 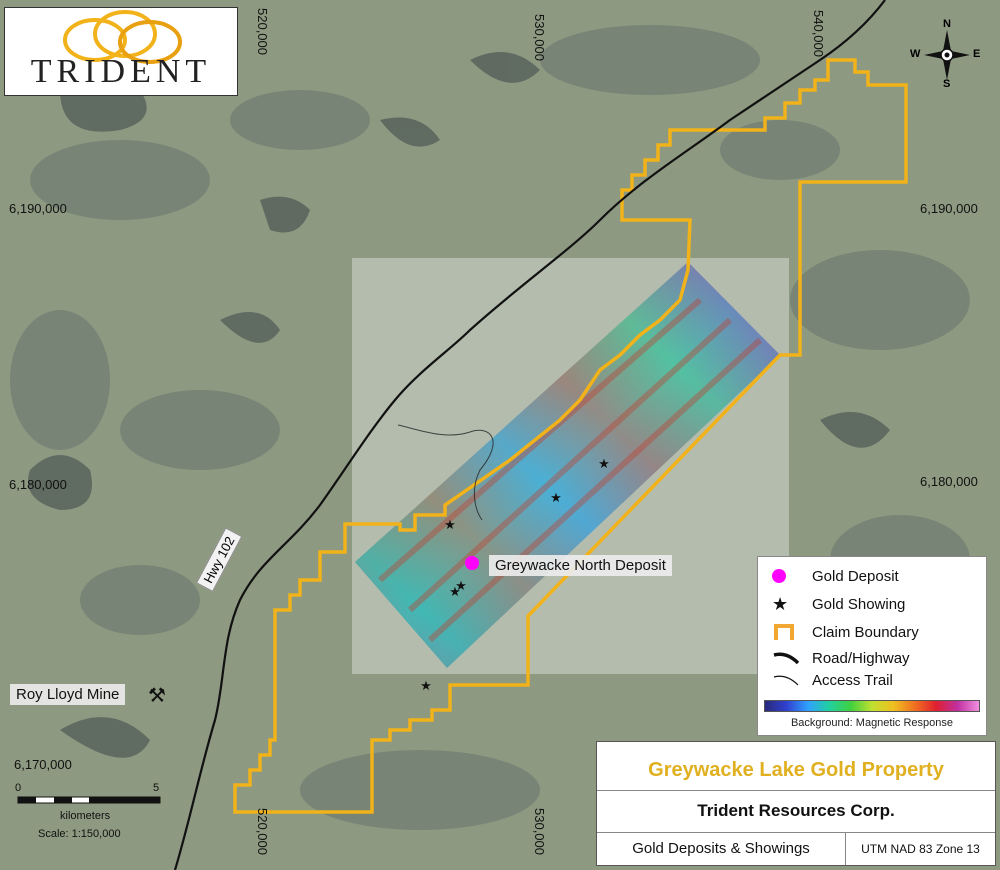 I want to click on grid-label-right: 6,180,000, so click(x=949, y=481).